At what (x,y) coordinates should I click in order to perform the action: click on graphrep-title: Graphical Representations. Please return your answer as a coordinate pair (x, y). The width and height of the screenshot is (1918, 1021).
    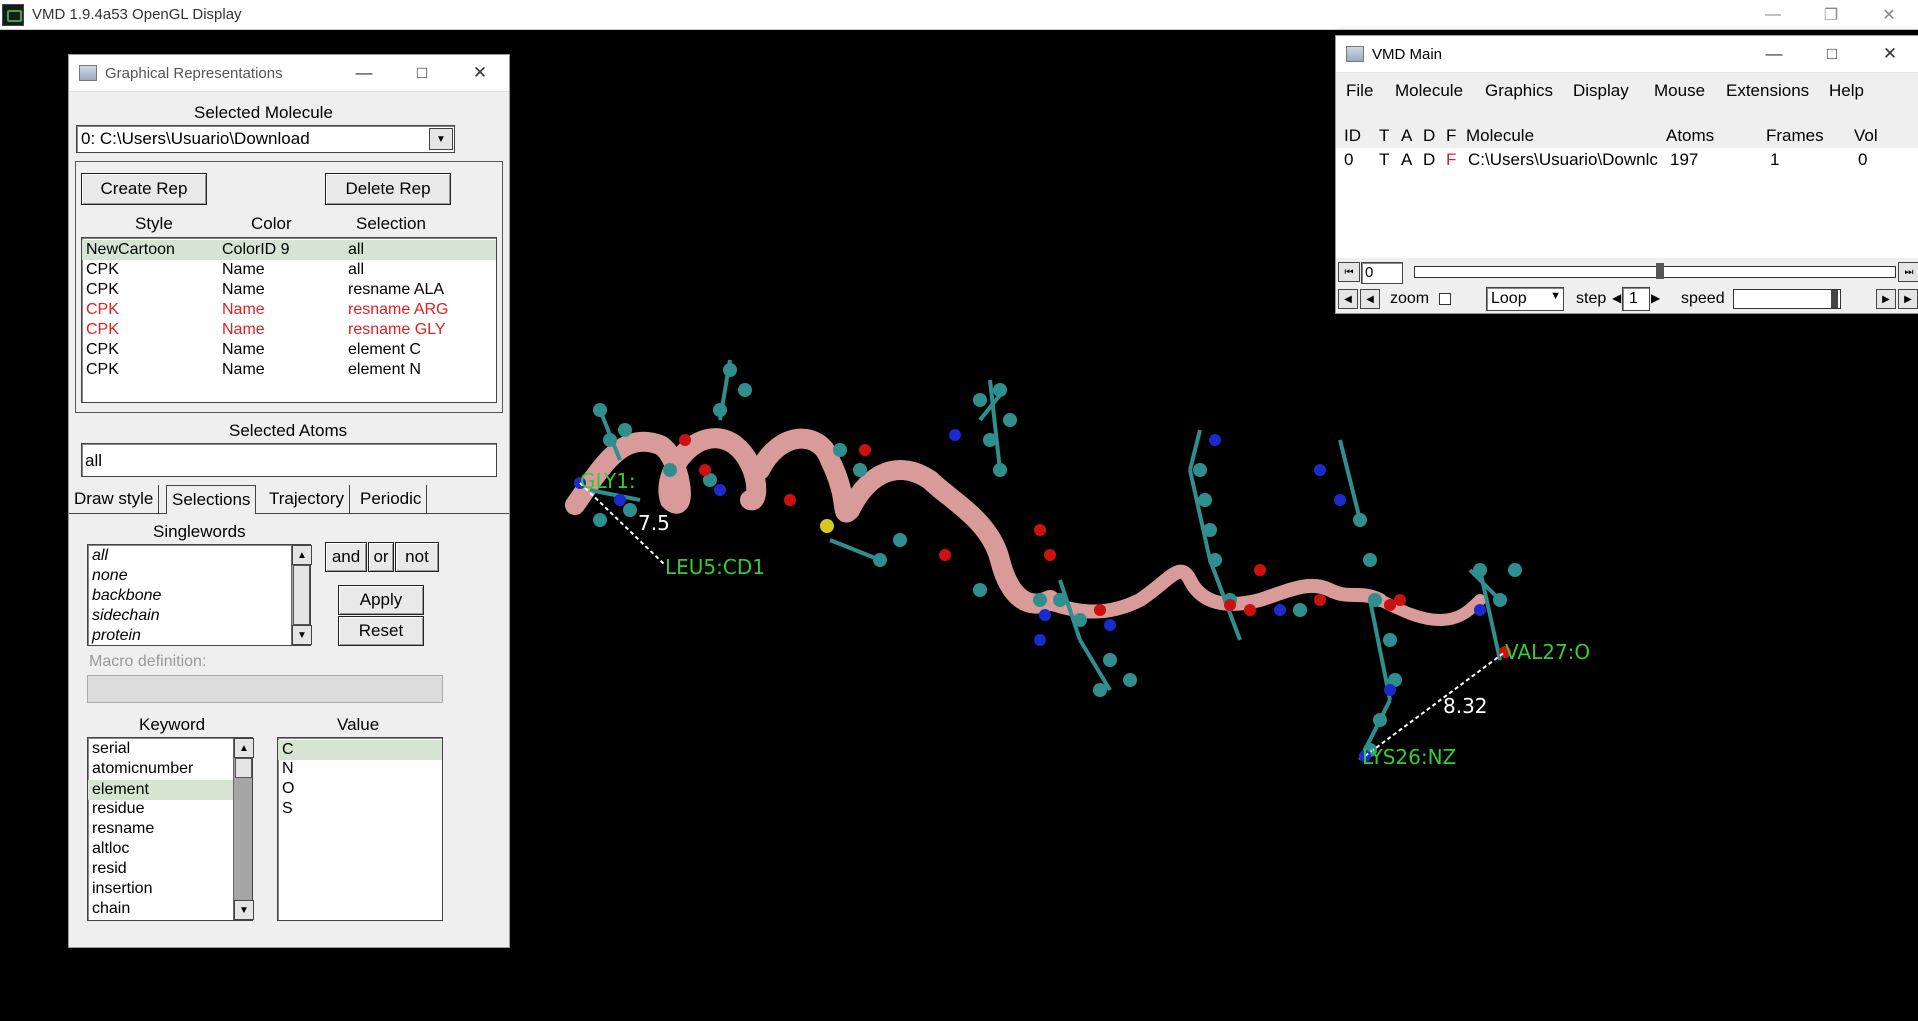
    Looking at the image, I should click on (194, 73).